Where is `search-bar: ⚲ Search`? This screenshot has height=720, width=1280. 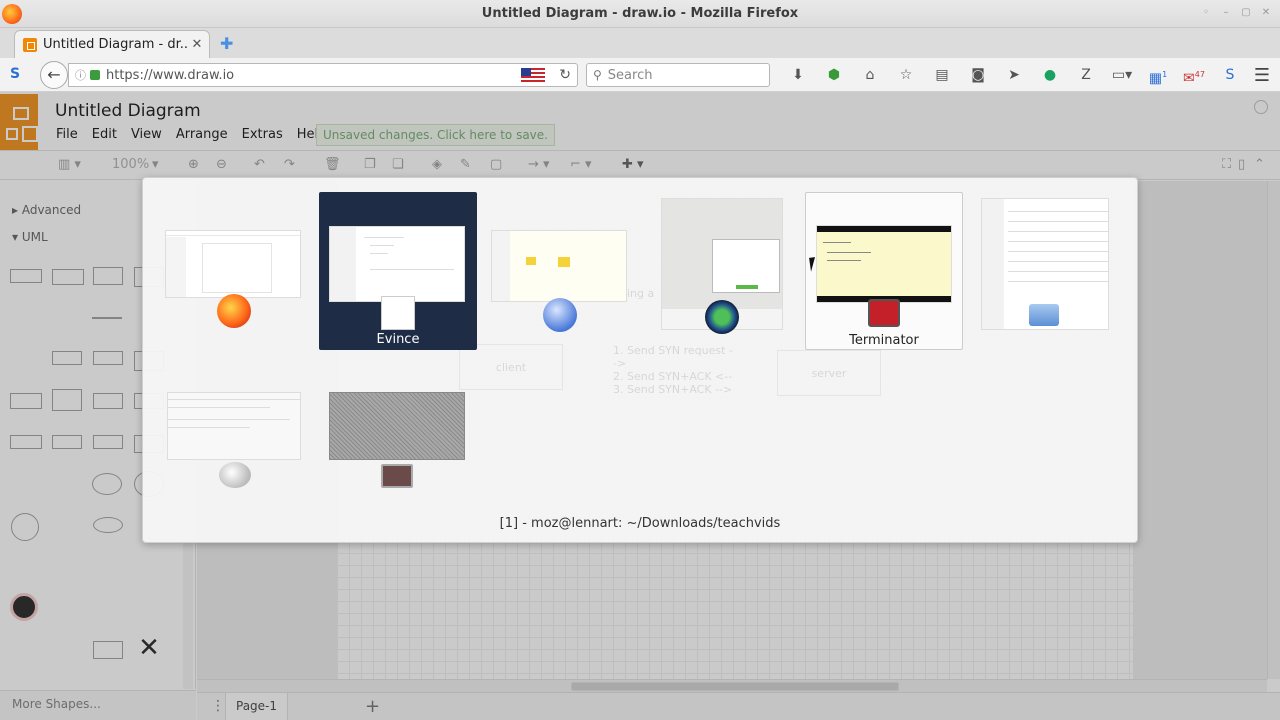 search-bar: ⚲ Search is located at coordinates (678, 75).